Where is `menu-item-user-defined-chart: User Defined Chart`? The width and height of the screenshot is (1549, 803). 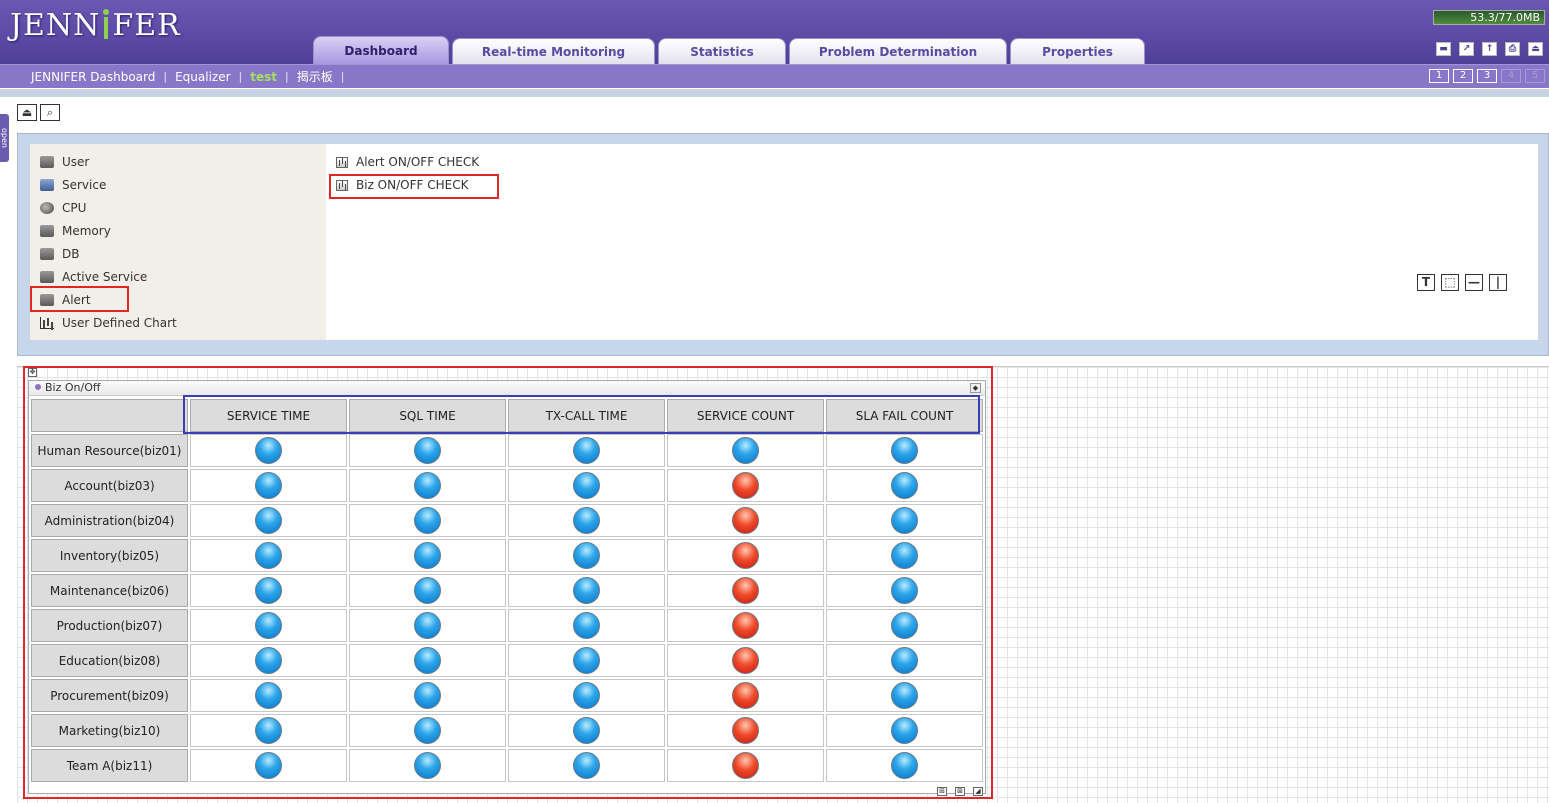
menu-item-user-defined-chart: User Defined Chart is located at coordinates (108, 323).